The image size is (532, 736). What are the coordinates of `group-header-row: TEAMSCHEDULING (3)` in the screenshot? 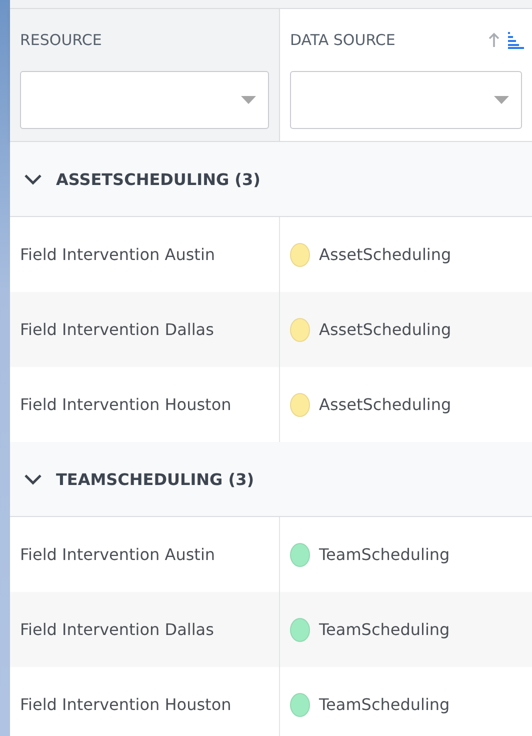 It's located at (271, 479).